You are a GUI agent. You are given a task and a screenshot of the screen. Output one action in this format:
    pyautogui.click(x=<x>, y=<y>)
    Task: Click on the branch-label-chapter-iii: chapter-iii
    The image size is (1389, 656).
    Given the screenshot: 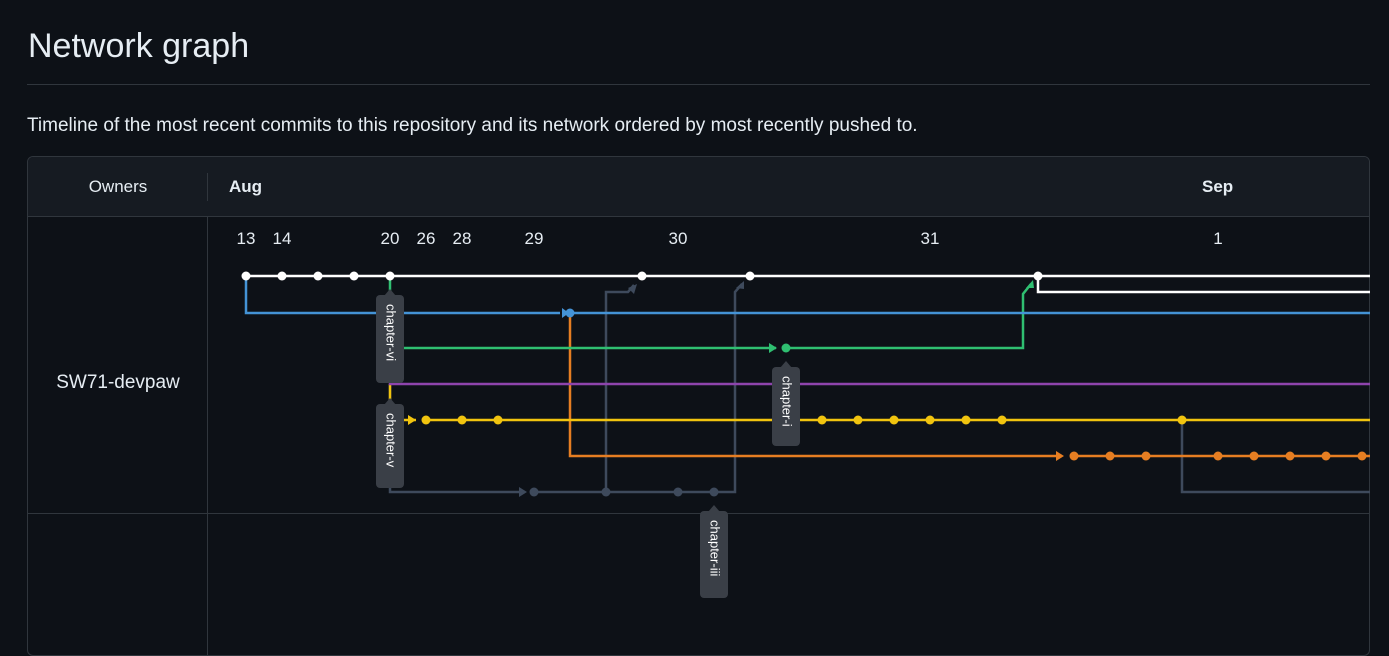 What is the action you would take?
    pyautogui.click(x=714, y=551)
    